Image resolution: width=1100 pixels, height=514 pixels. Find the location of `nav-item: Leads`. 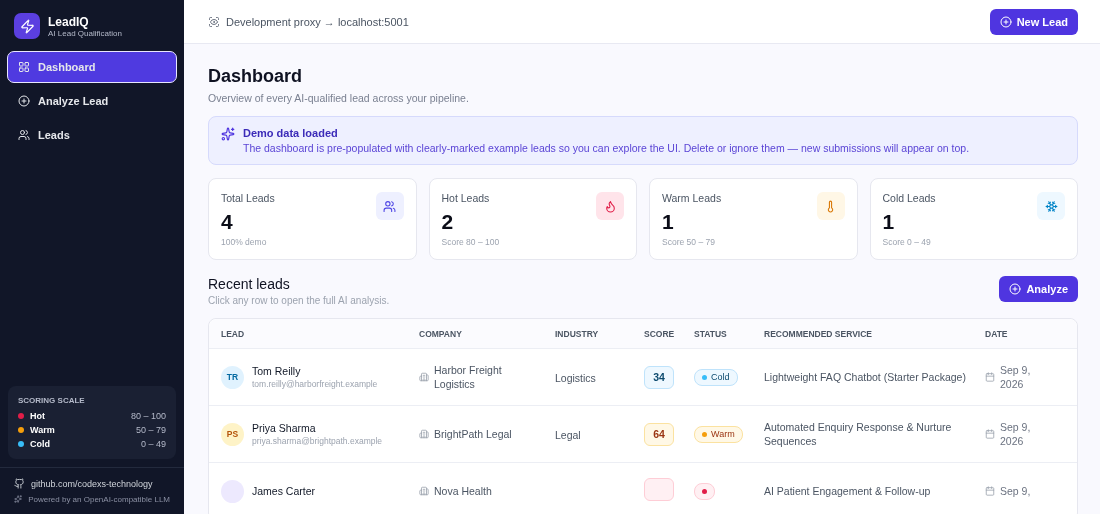

nav-item: Leads is located at coordinates (92, 135).